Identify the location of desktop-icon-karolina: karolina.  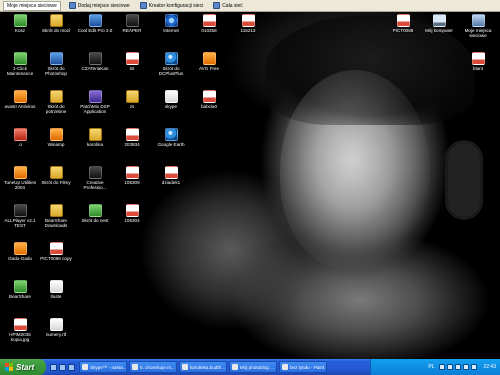
(95, 142).